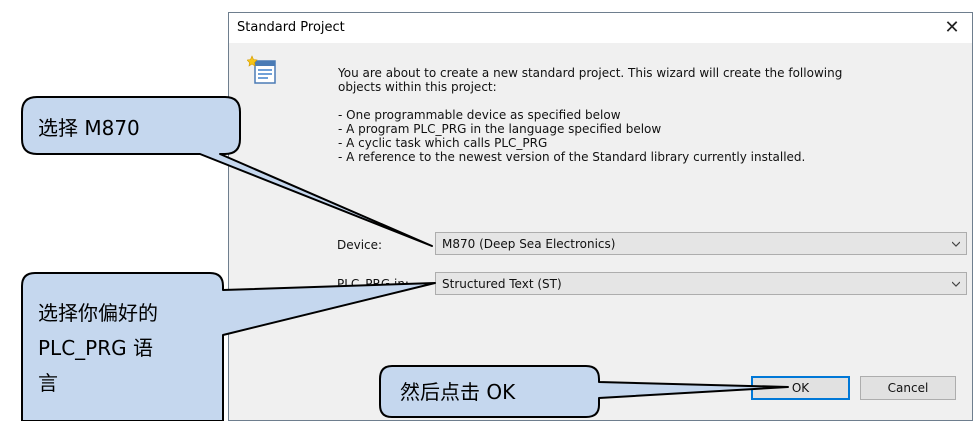 This screenshot has height=421, width=975. I want to click on callout-language-text-line3: 言, so click(48, 383).